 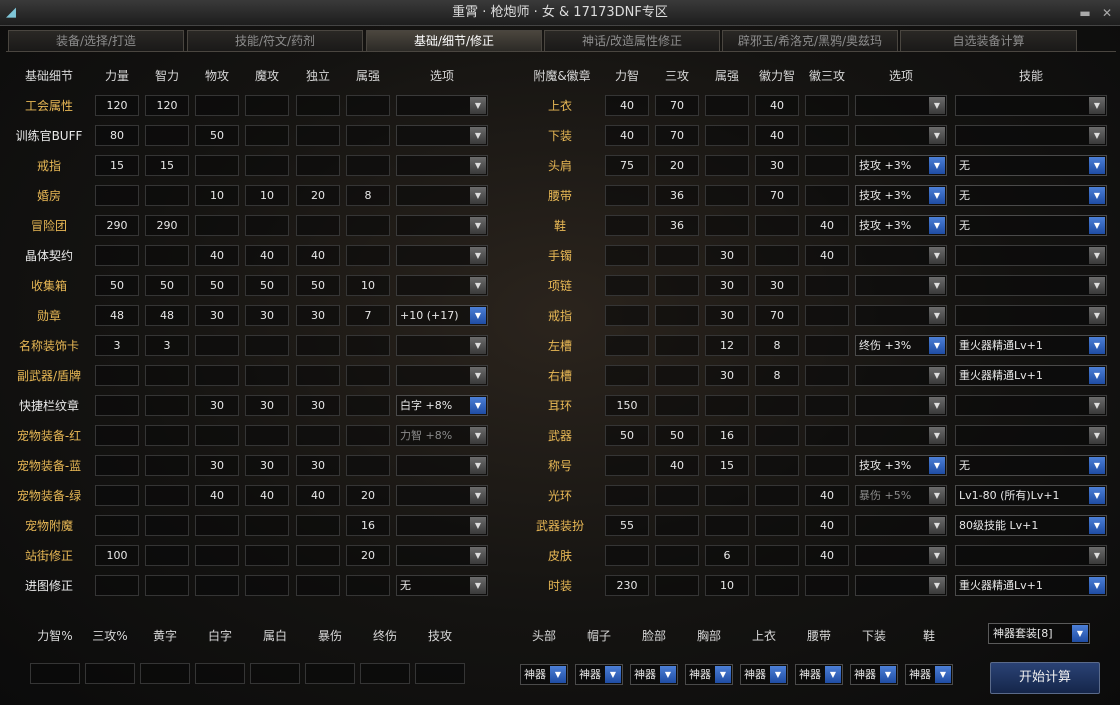 What do you see at coordinates (810, 40) in the screenshot?
I see `tab-4: 辟邪玉/希洛克/黑鸦/奥兹玛` at bounding box center [810, 40].